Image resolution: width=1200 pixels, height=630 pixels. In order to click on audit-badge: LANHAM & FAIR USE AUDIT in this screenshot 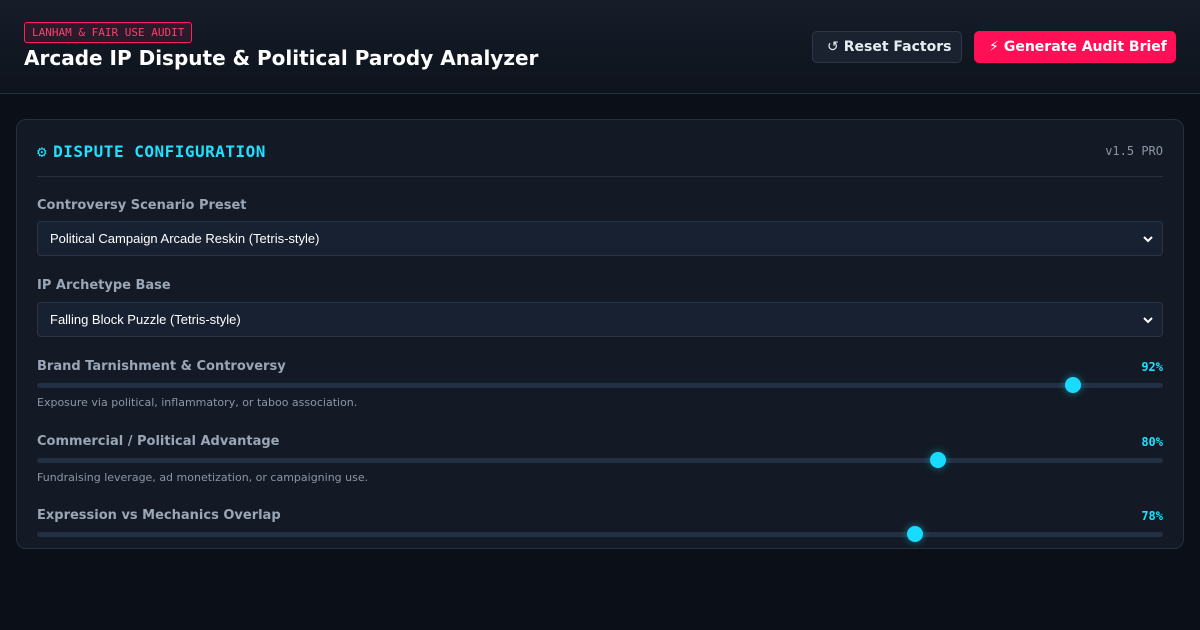, I will do `click(108, 32)`.